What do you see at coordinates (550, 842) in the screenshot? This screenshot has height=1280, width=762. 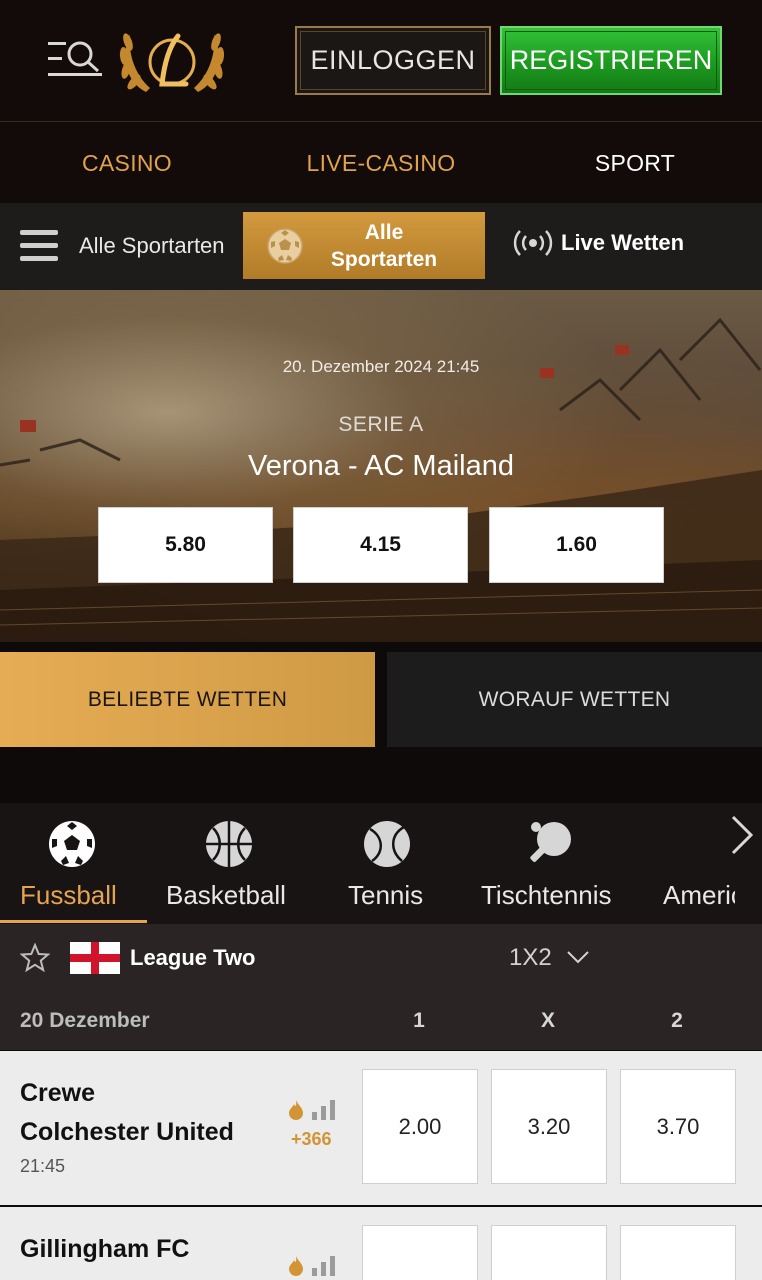 I see `table-tennis-icon` at bounding box center [550, 842].